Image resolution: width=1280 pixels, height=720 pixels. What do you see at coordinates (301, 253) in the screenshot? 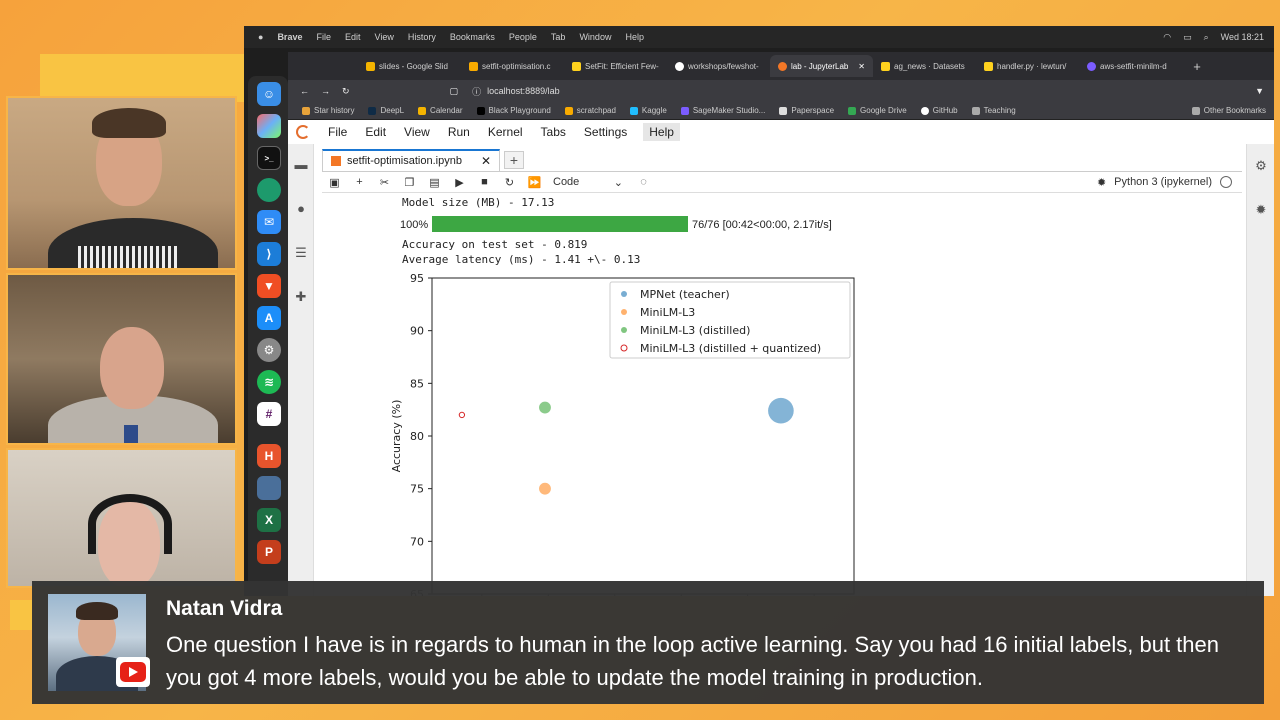
I see `table-of-contents-icon: ☰` at bounding box center [301, 253].